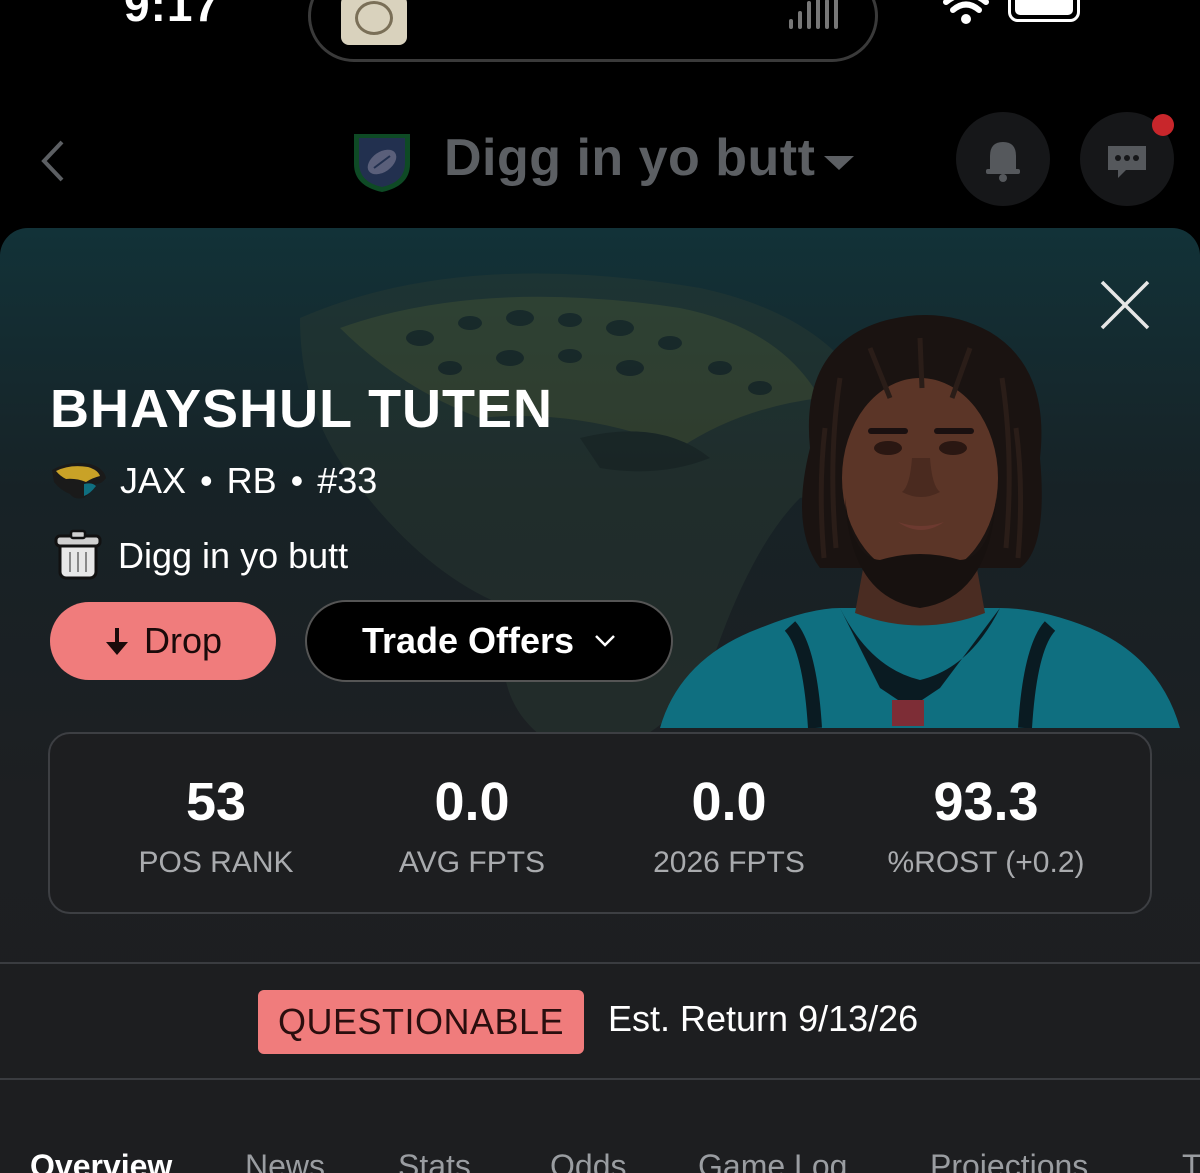 The width and height of the screenshot is (1200, 1173). Describe the element at coordinates (79, 480) in the screenshot. I see `jaguars-logo-icon` at that location.